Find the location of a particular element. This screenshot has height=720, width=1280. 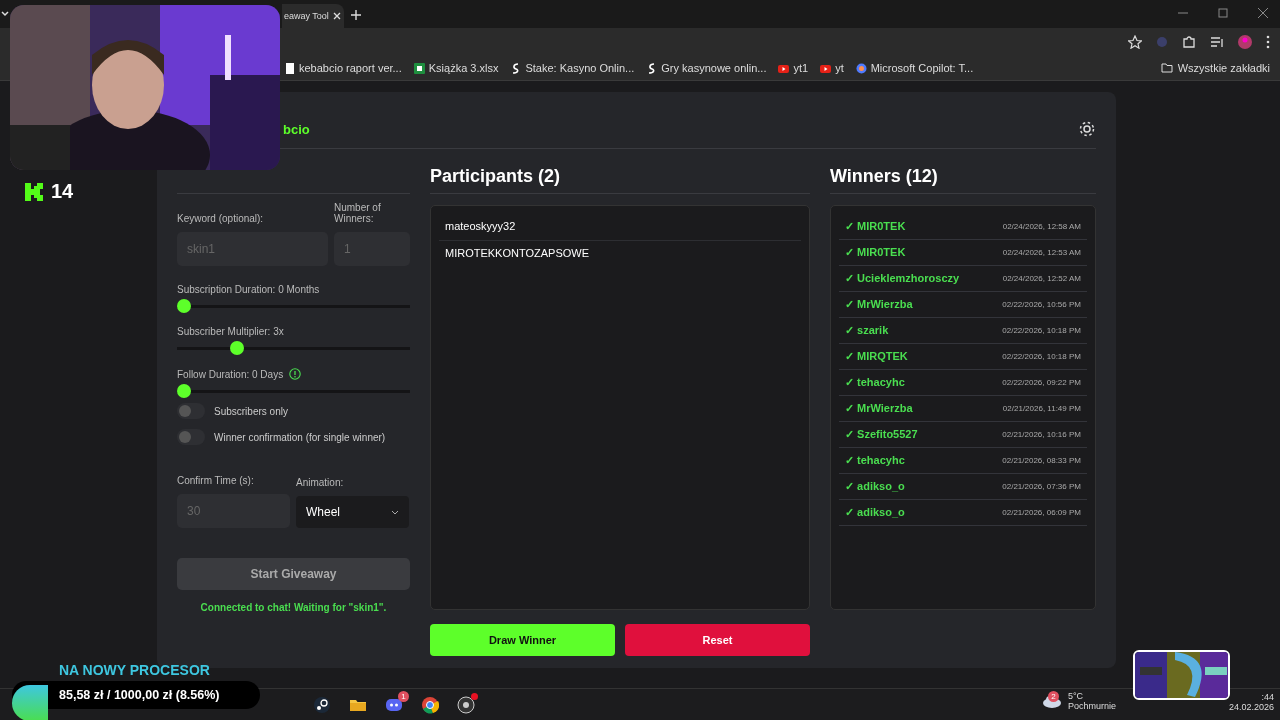

field-label: Number of Winners: is located at coordinates (358, 213).